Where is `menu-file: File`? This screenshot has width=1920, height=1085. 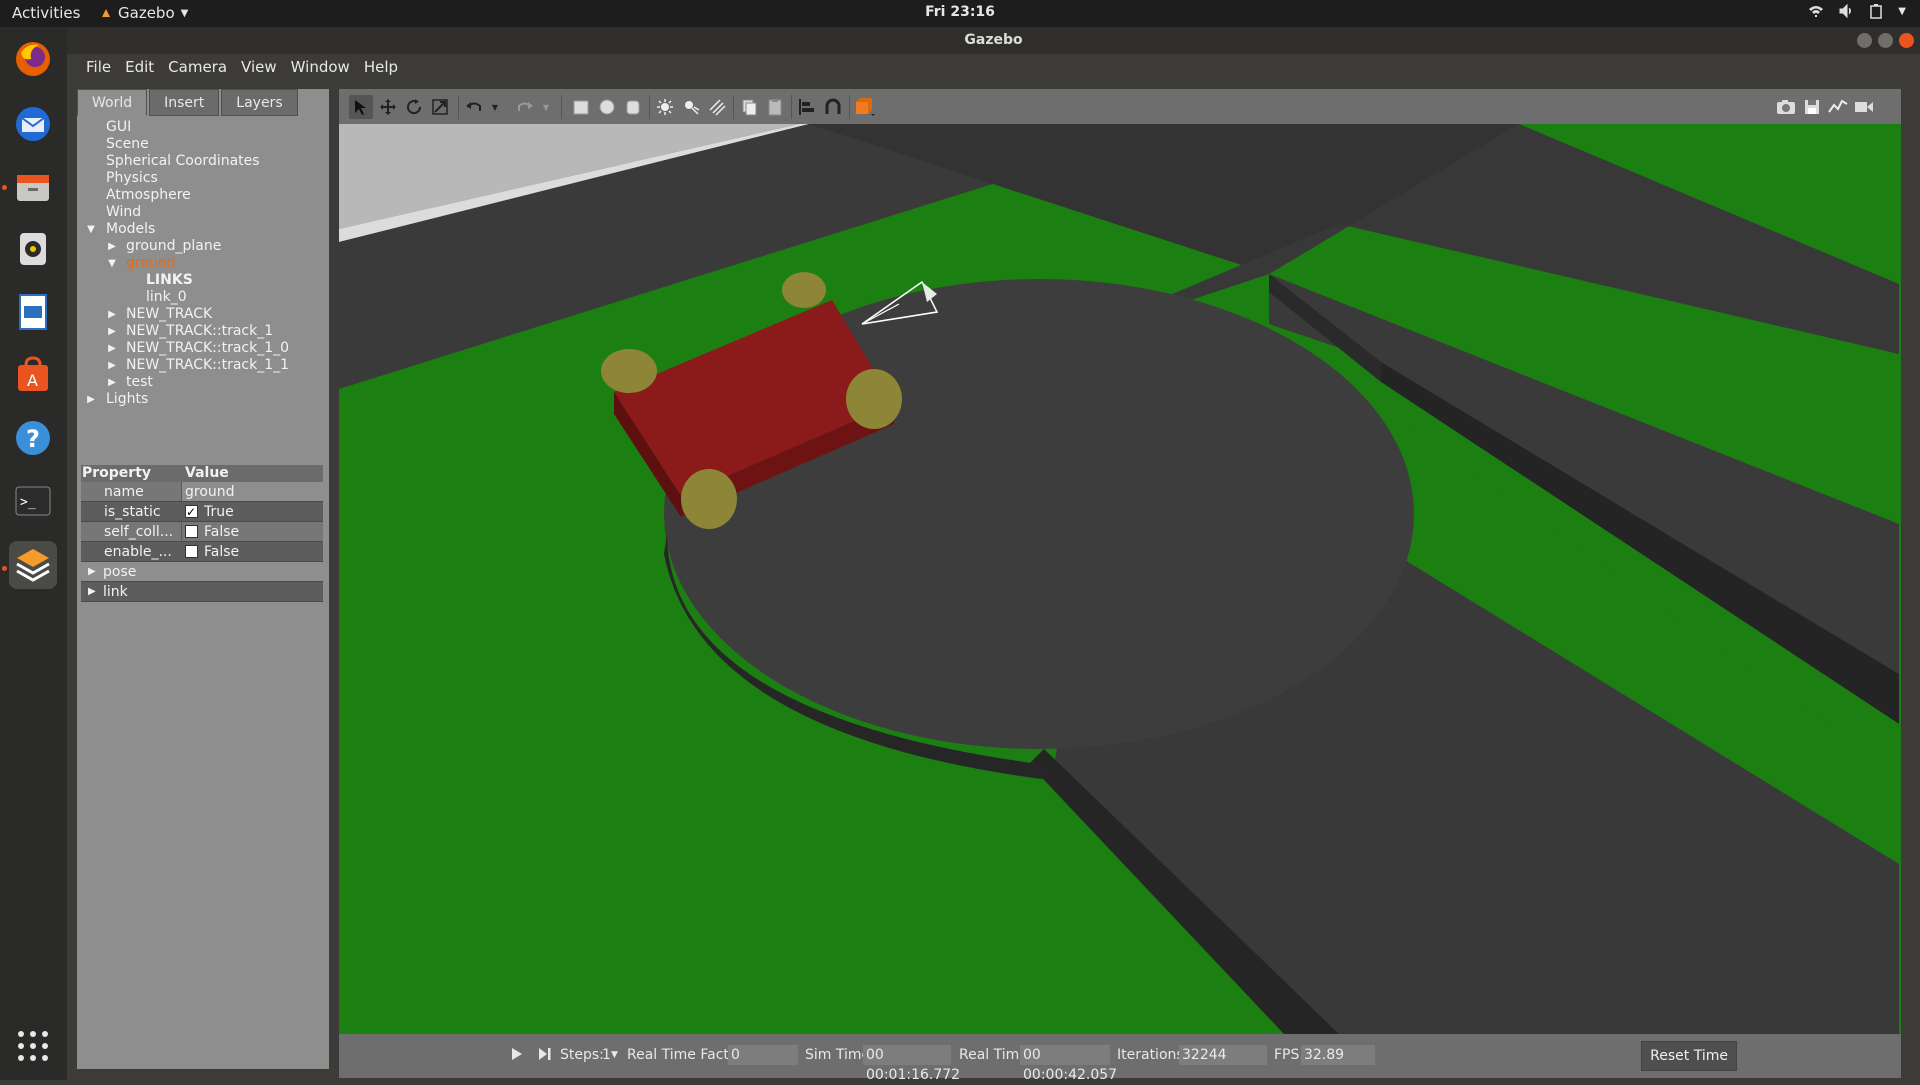
menu-file: File is located at coordinates (98, 67).